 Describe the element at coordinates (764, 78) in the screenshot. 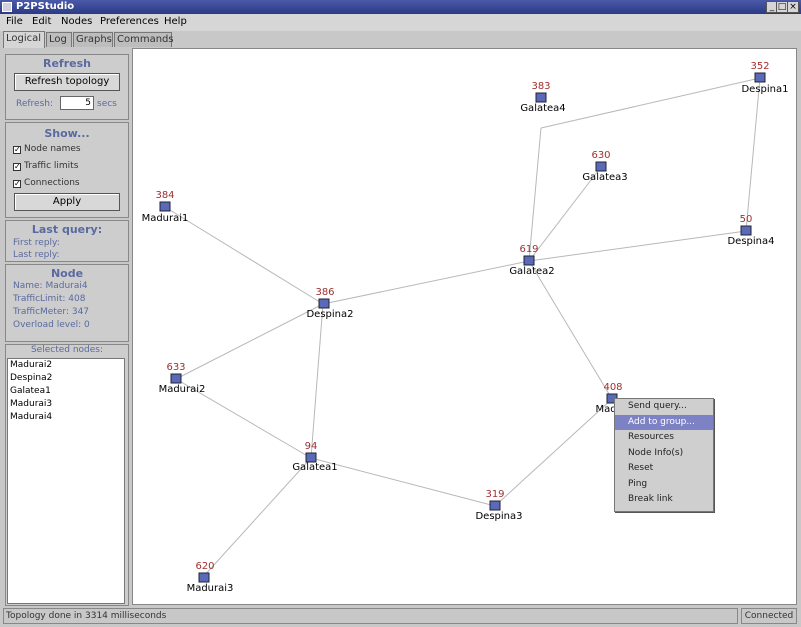

I see `graph-node-despina1: 352 Despina1` at that location.